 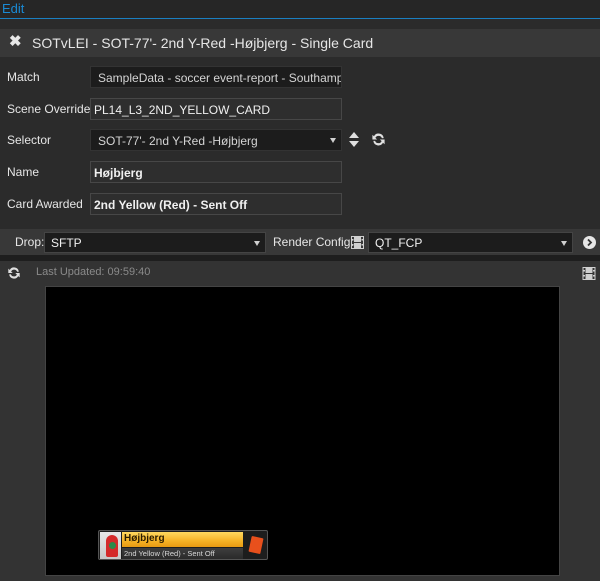 What do you see at coordinates (16, 41) in the screenshot?
I see `close-icon: ✖` at bounding box center [16, 41].